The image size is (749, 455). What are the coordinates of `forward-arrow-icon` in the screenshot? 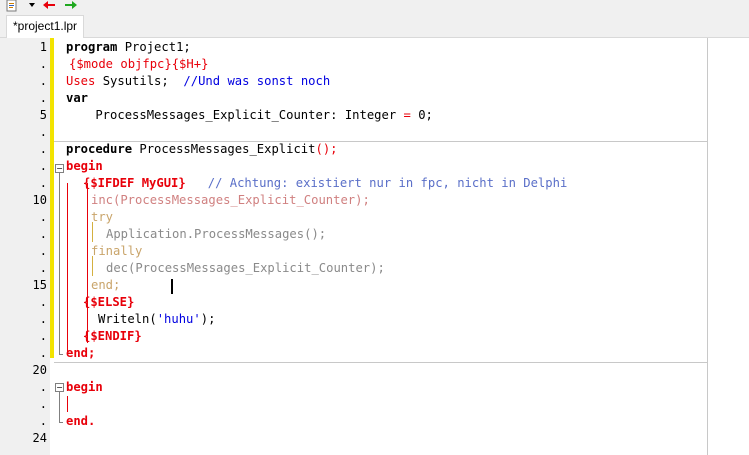 It's located at (71, 6).